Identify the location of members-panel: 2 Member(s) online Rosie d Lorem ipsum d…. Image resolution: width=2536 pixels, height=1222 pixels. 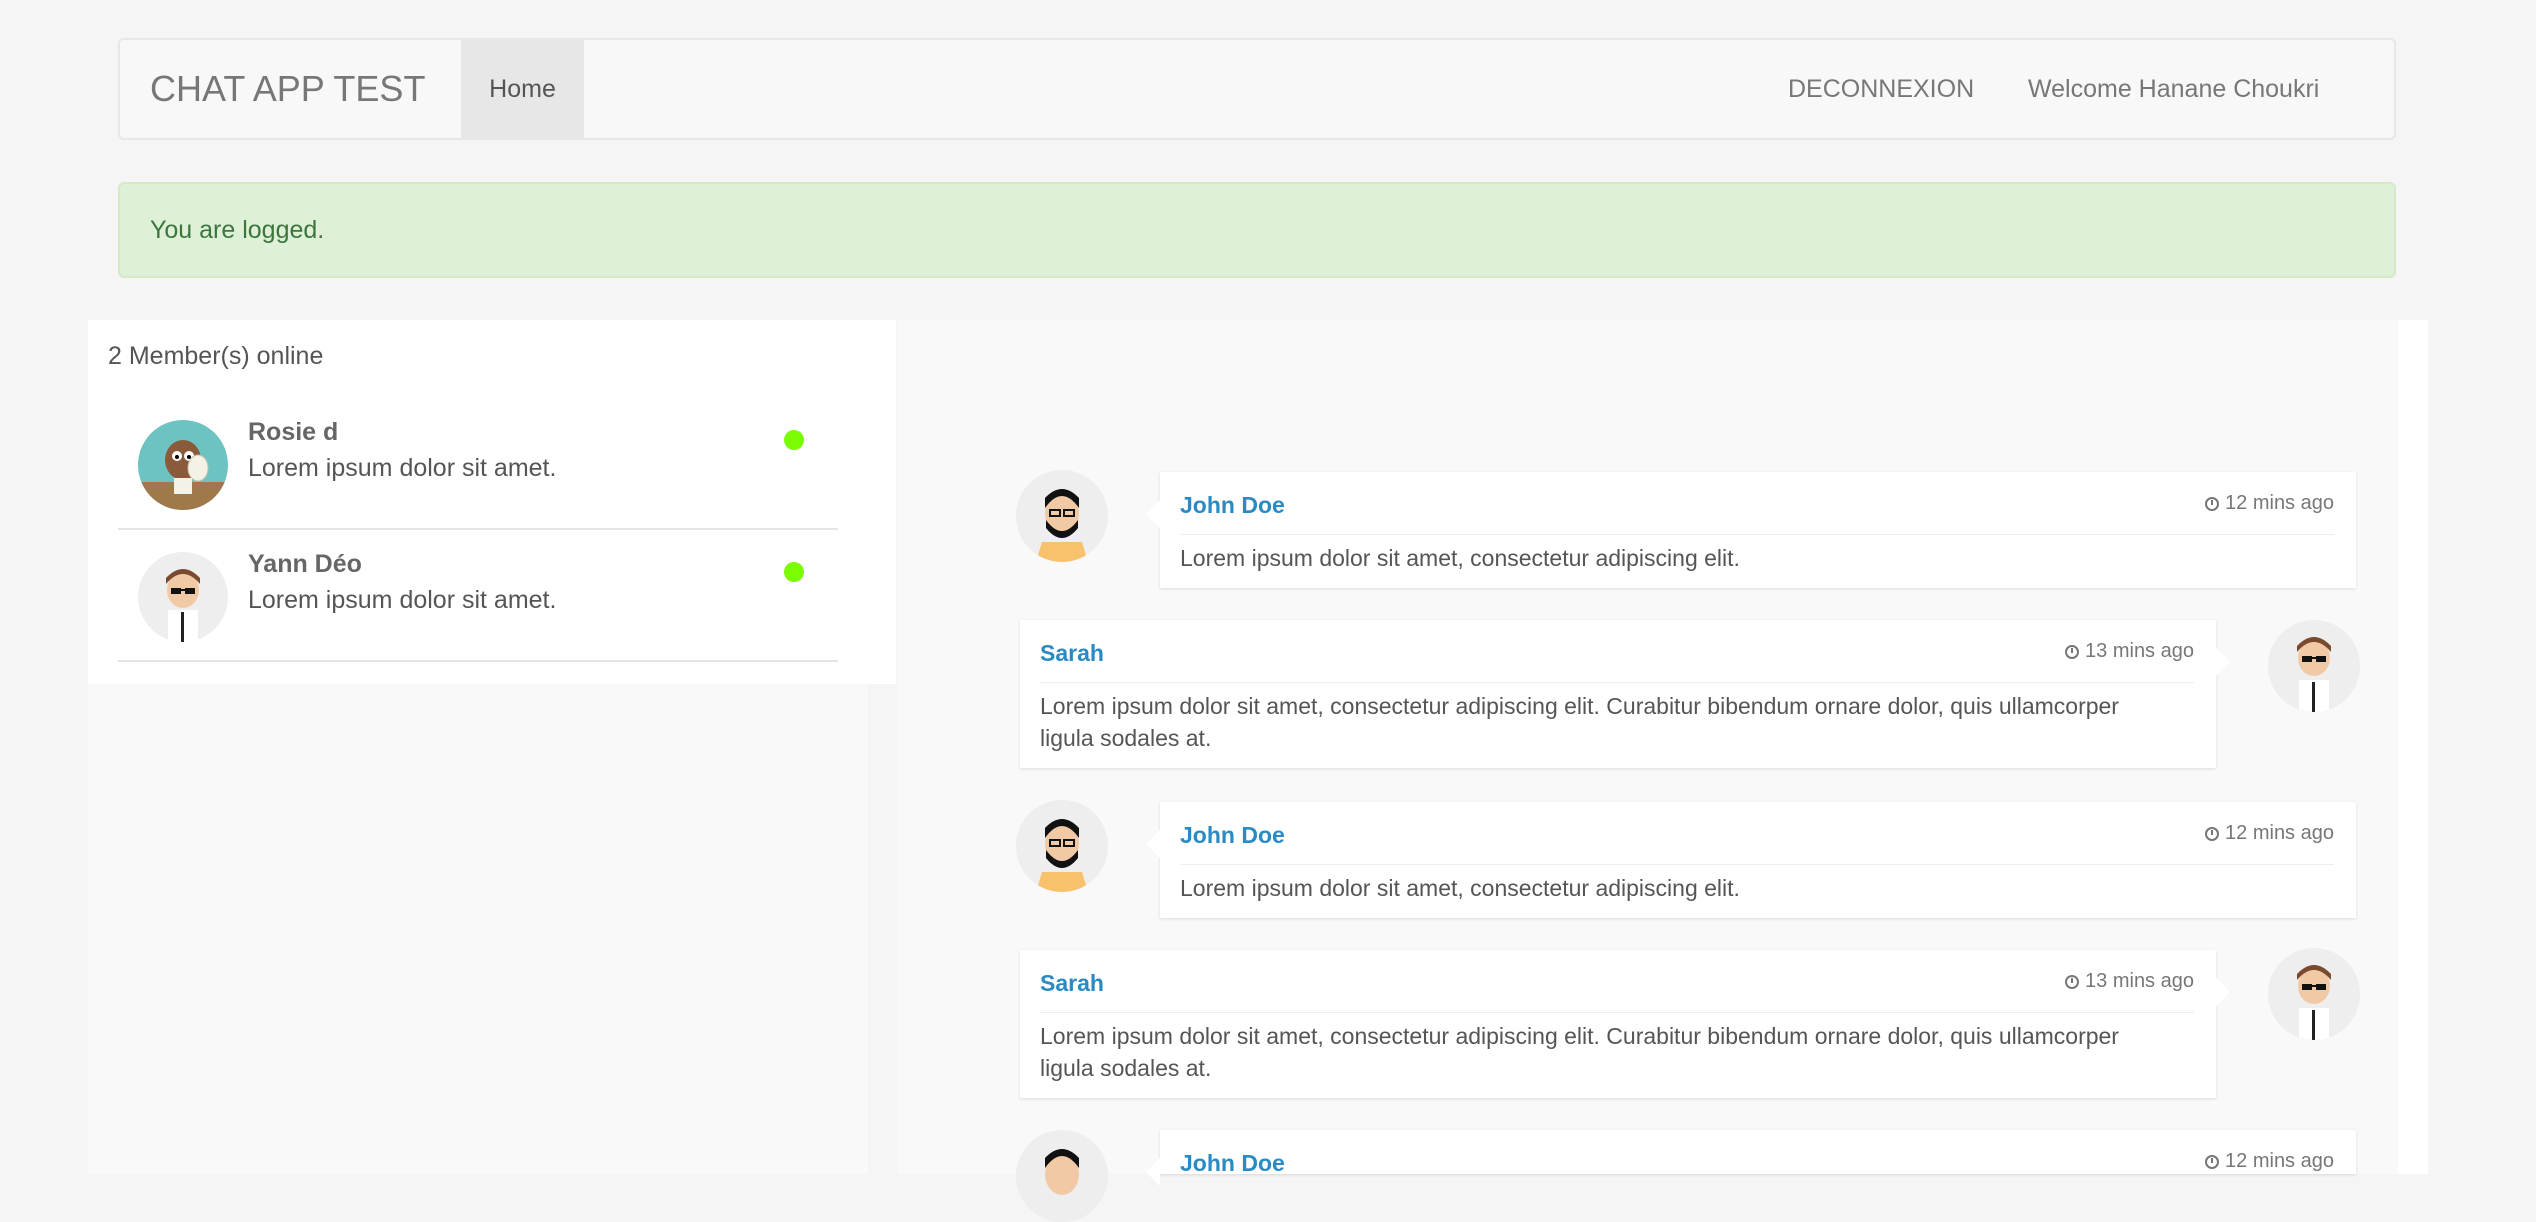
(492, 502).